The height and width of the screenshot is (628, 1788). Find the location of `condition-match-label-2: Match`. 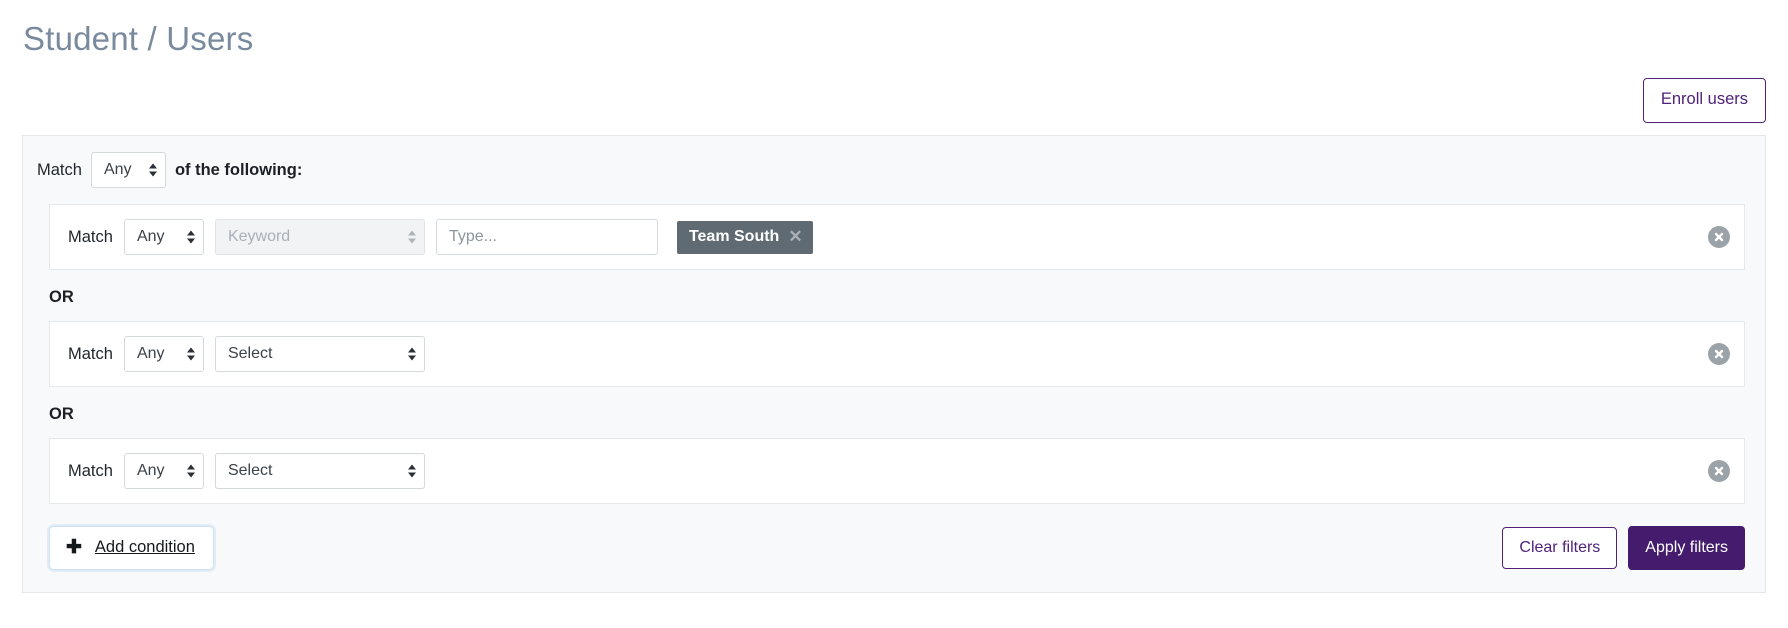

condition-match-label-2: Match is located at coordinates (90, 353).